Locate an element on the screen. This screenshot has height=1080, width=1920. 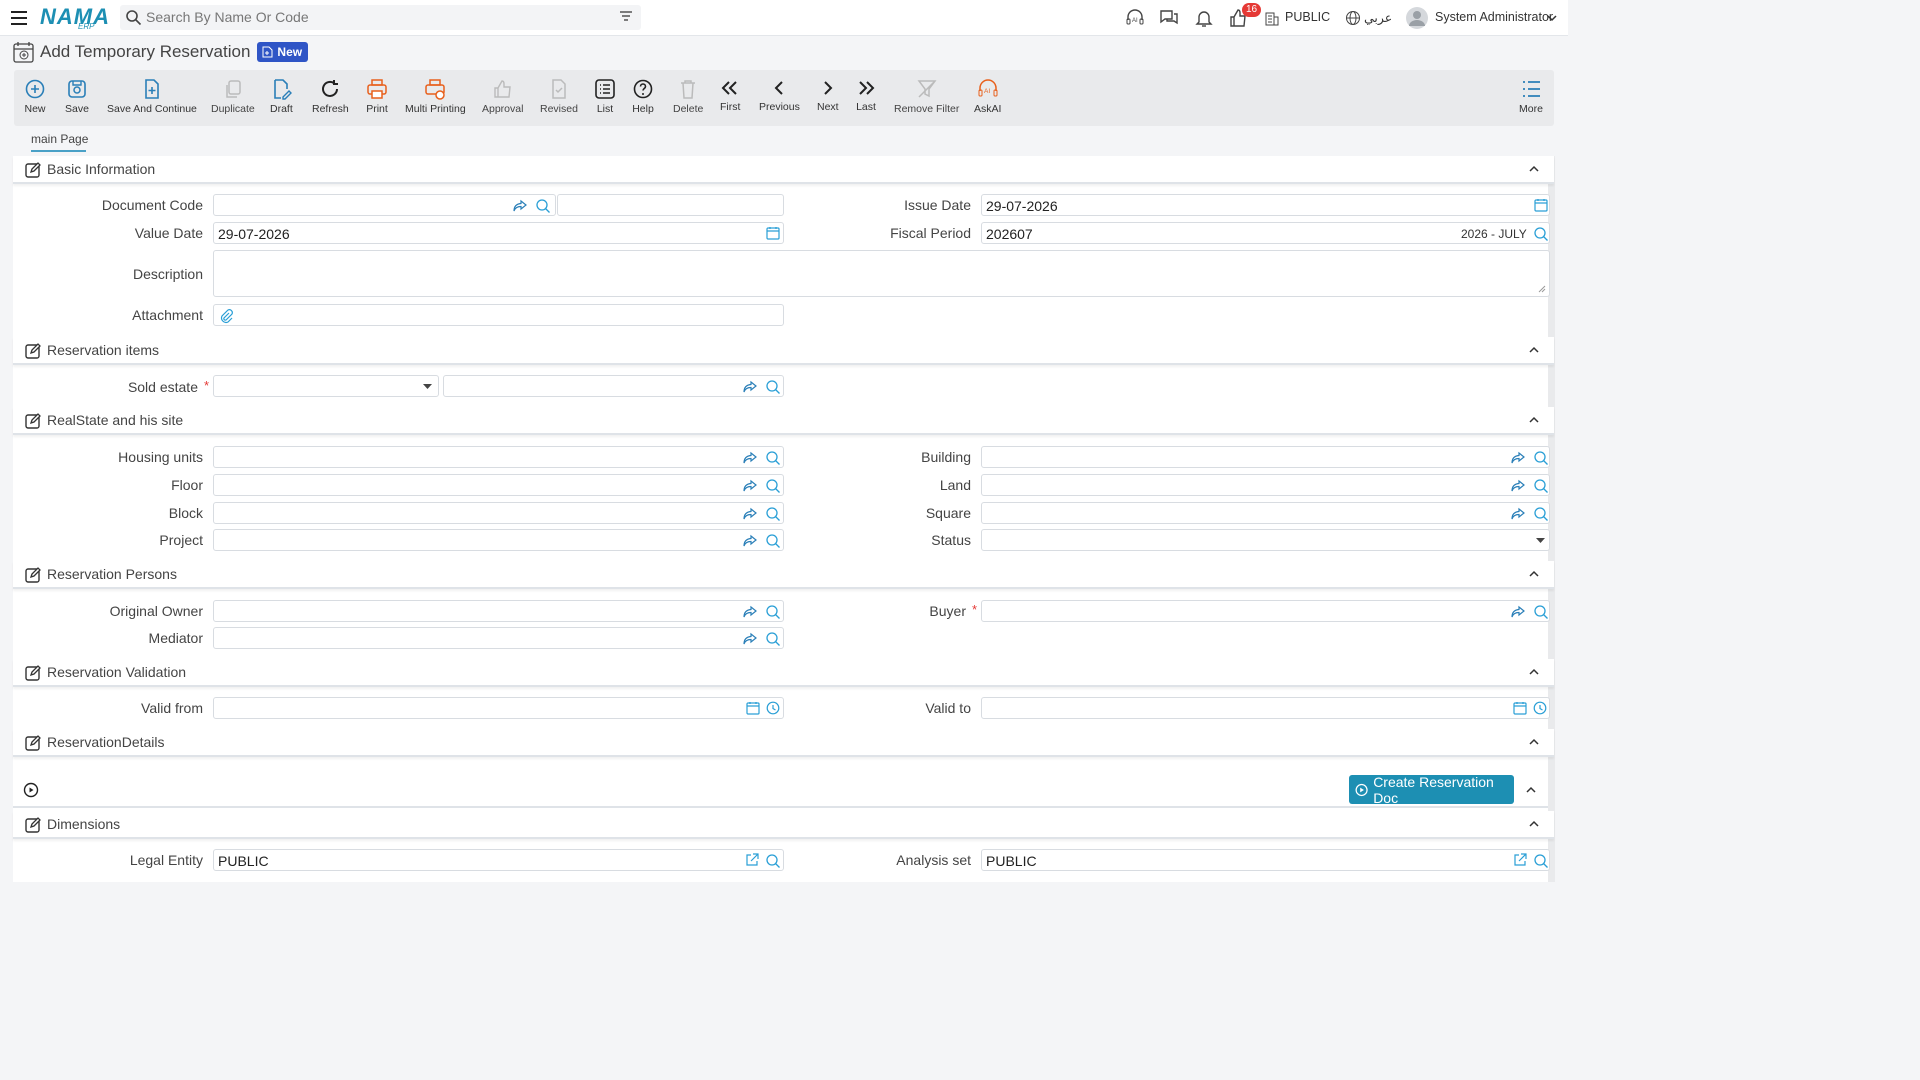
chevron-down-icon is located at coordinates (1552, 18).